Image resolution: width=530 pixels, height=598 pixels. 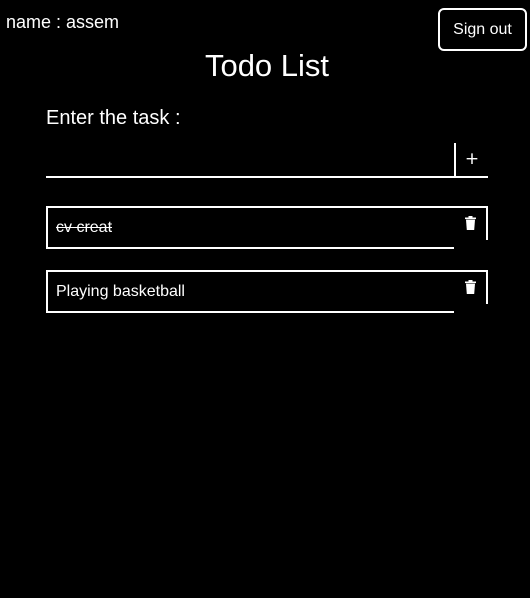 What do you see at coordinates (113, 118) in the screenshot?
I see `task-input-label: Enter the task :` at bounding box center [113, 118].